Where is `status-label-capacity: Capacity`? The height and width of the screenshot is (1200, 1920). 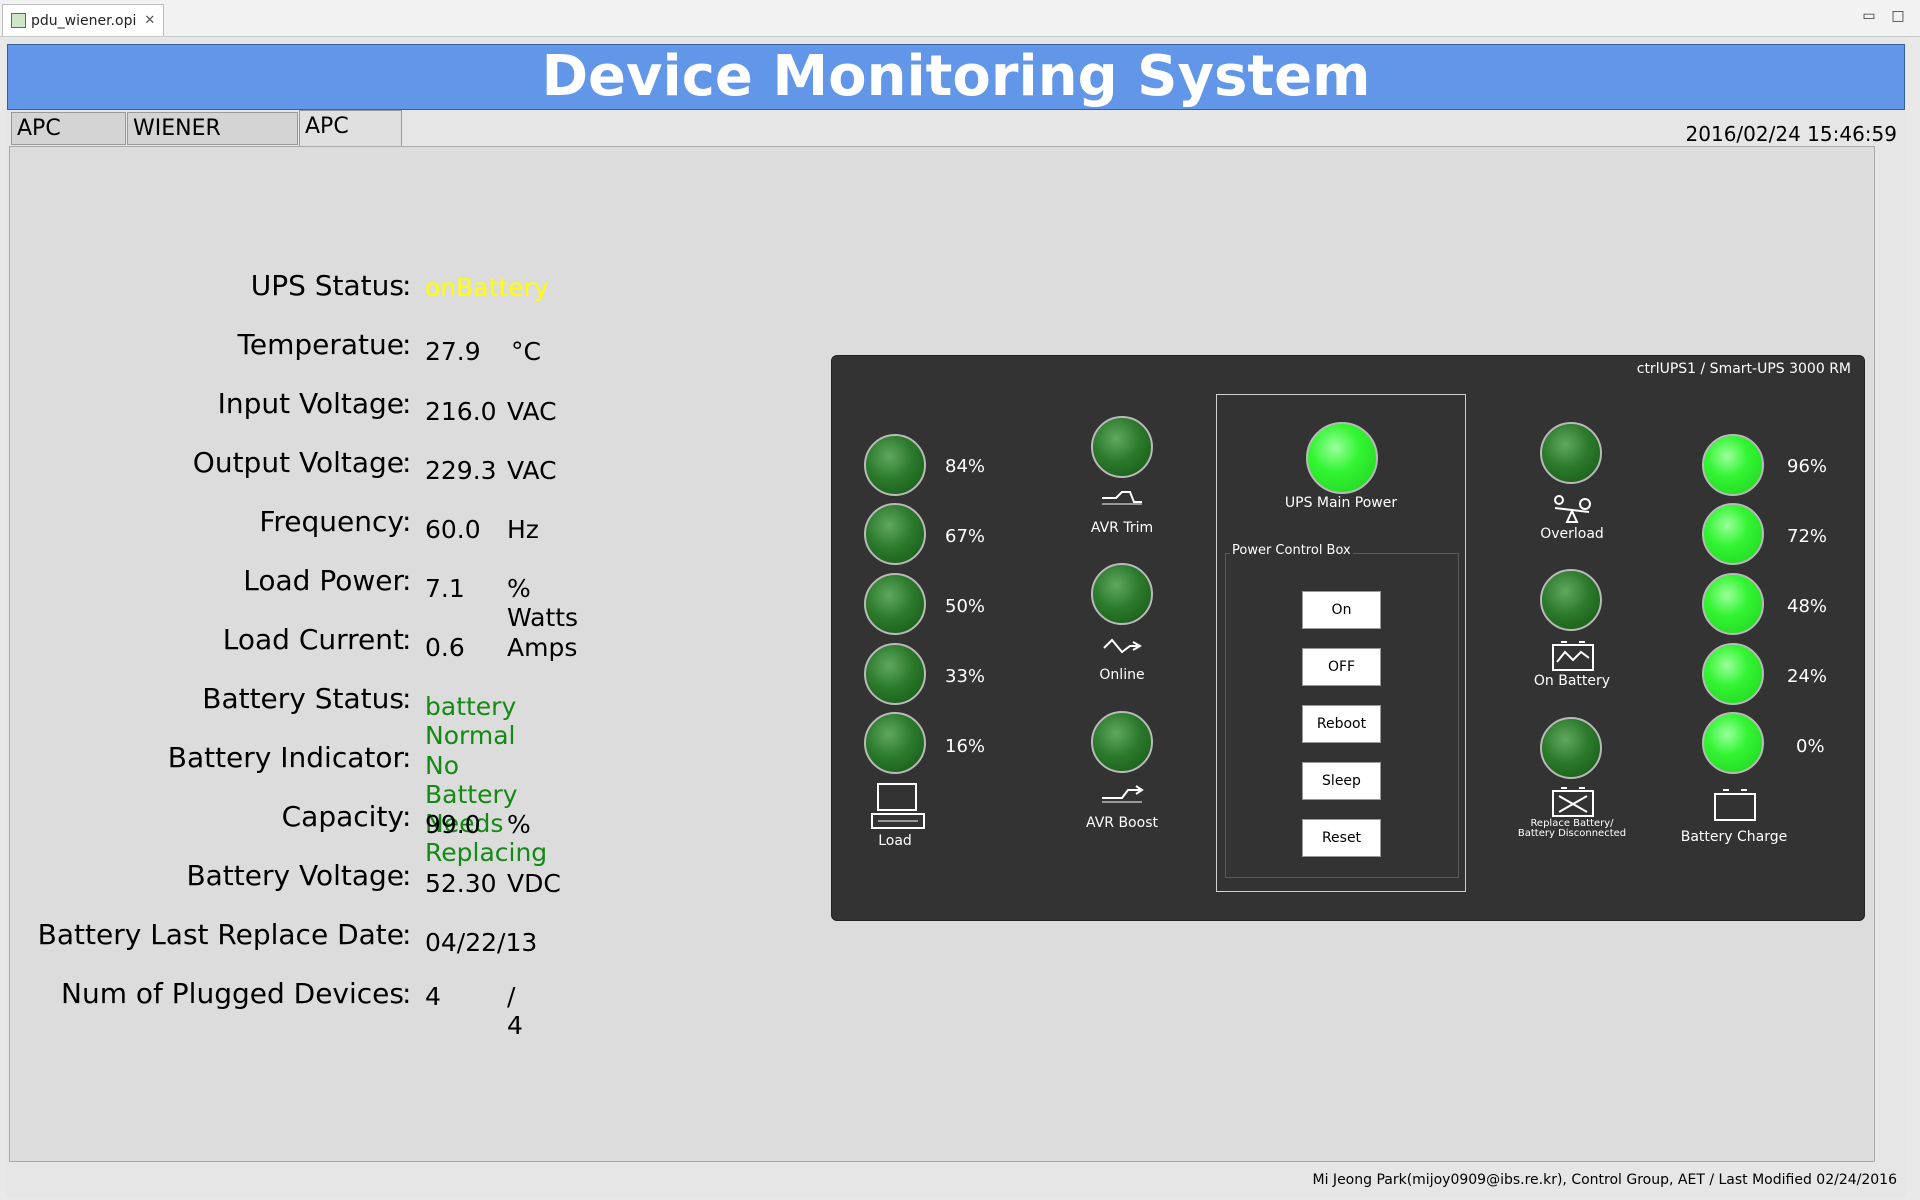 status-label-capacity: Capacity is located at coordinates (342, 816).